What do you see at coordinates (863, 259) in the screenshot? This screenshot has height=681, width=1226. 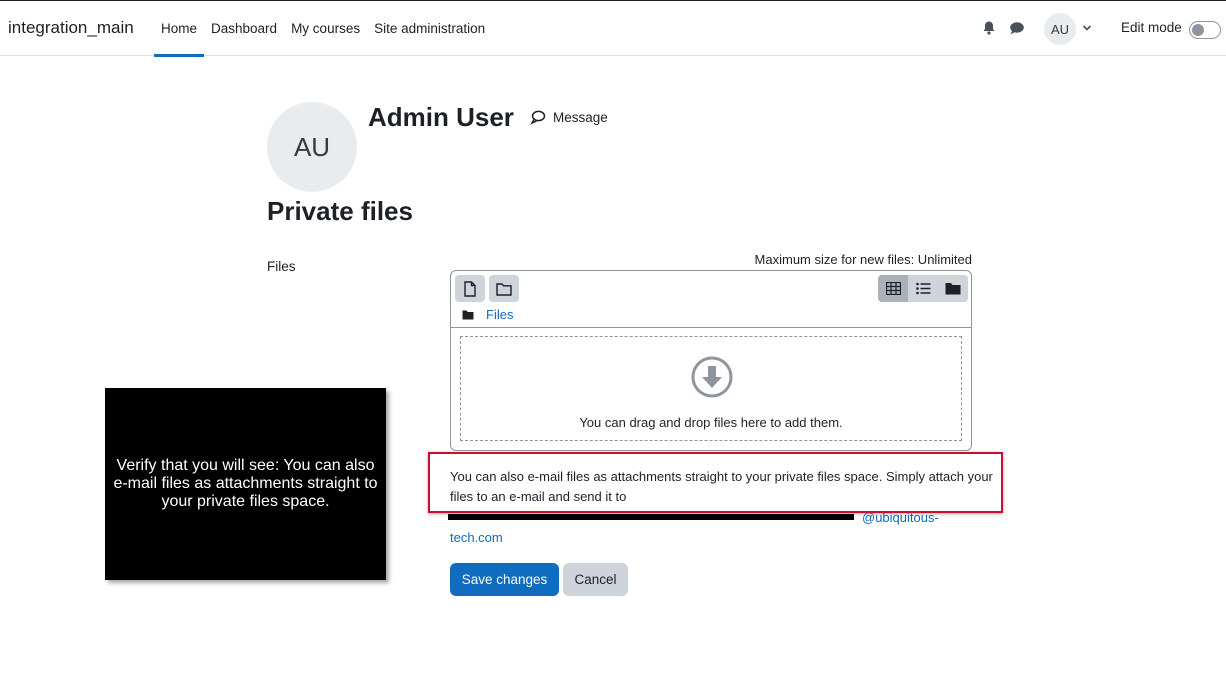 I see `max-file-size-text: Maximum size for new files: Unlimited` at bounding box center [863, 259].